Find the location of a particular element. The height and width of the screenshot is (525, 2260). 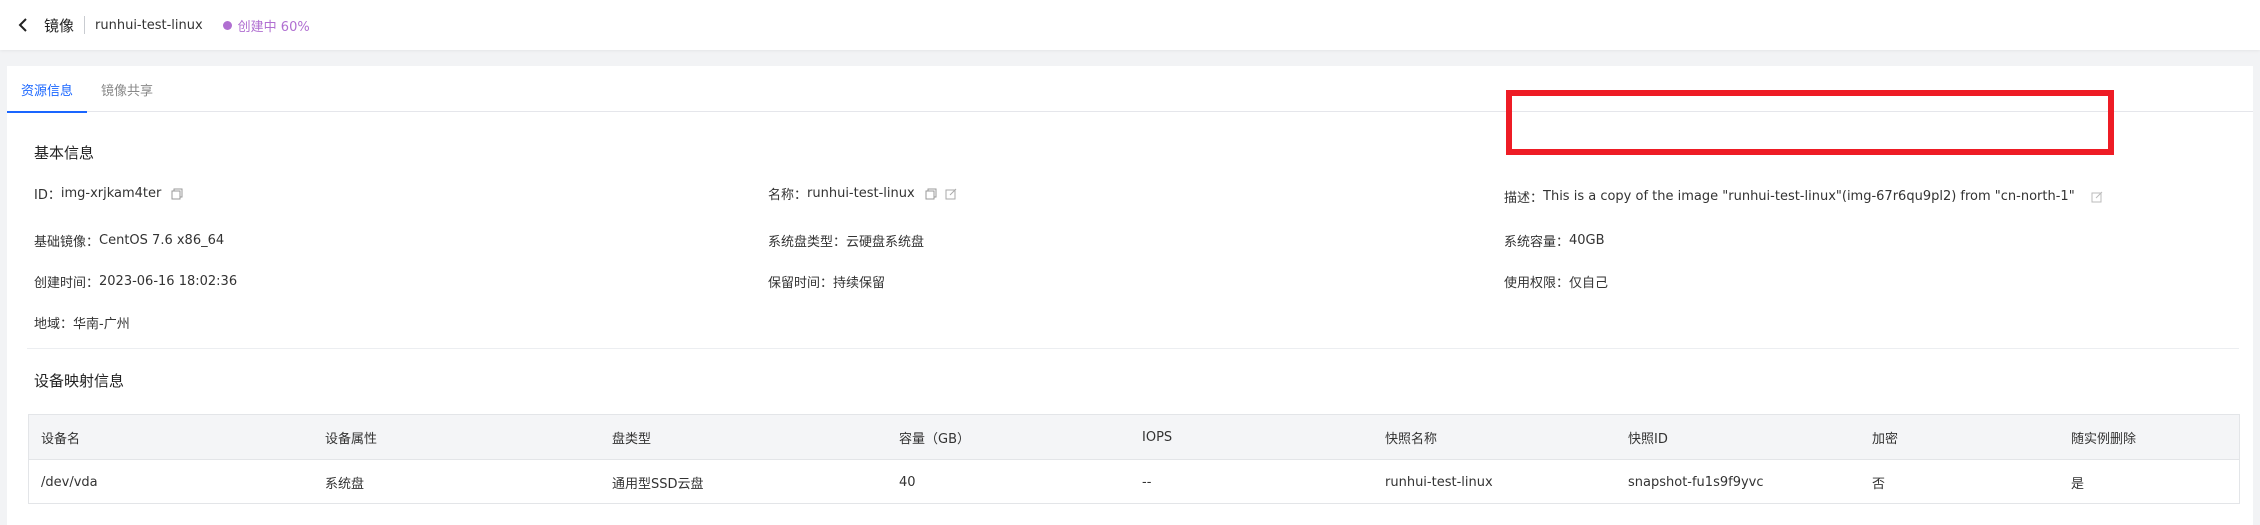

basic-info-title: 基本信息 is located at coordinates (64, 153).